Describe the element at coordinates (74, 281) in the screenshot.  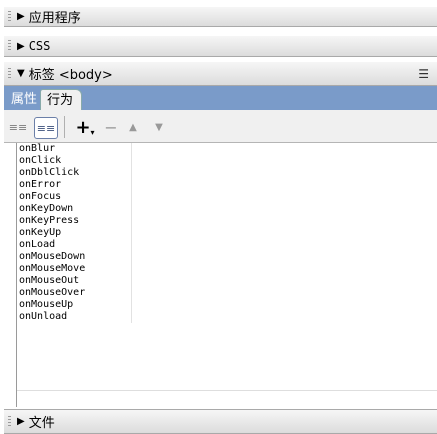
I see `event-name: onMouseOut` at that location.